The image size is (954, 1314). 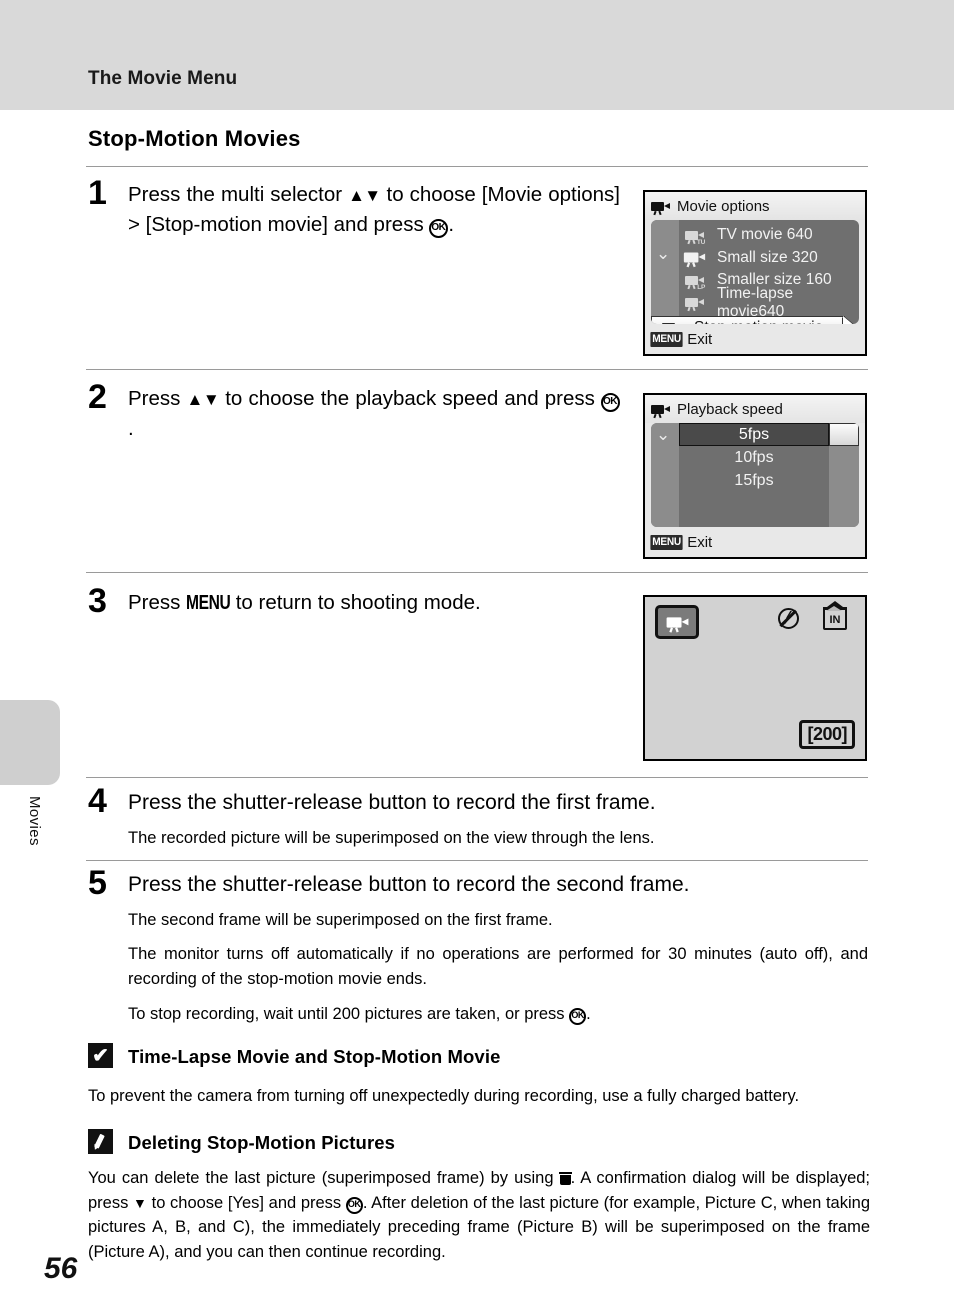 What do you see at coordinates (730, 409) in the screenshot?
I see `lcd-playback-speed-title: Playback speed` at bounding box center [730, 409].